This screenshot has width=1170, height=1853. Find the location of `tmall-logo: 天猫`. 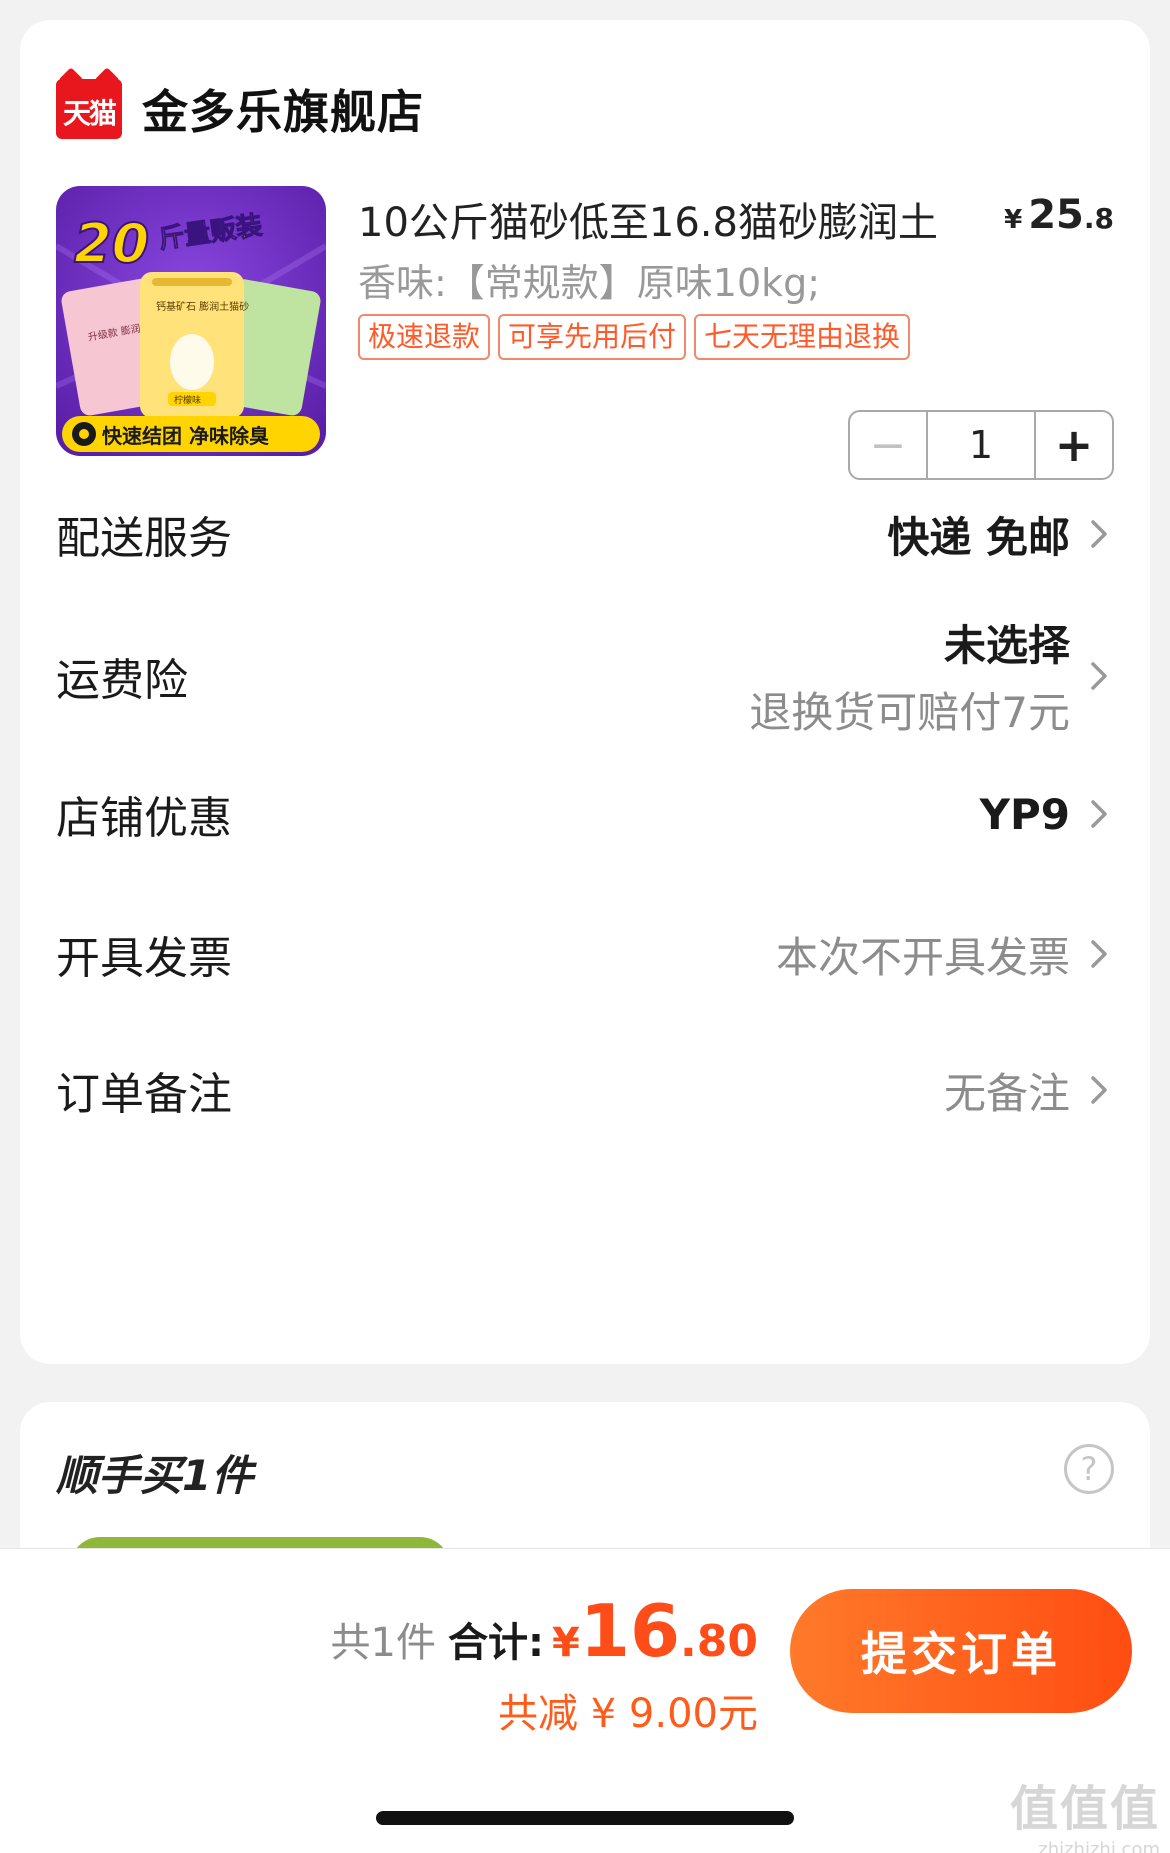

tmall-logo: 天猫 is located at coordinates (89, 109).